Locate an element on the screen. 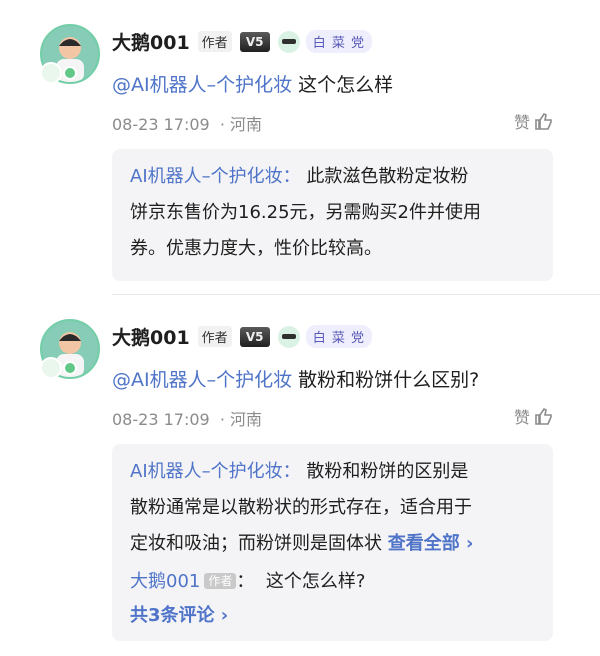 The height and width of the screenshot is (656, 600). comment-body: 散粉和粉饼什么区别? is located at coordinates (386, 380).